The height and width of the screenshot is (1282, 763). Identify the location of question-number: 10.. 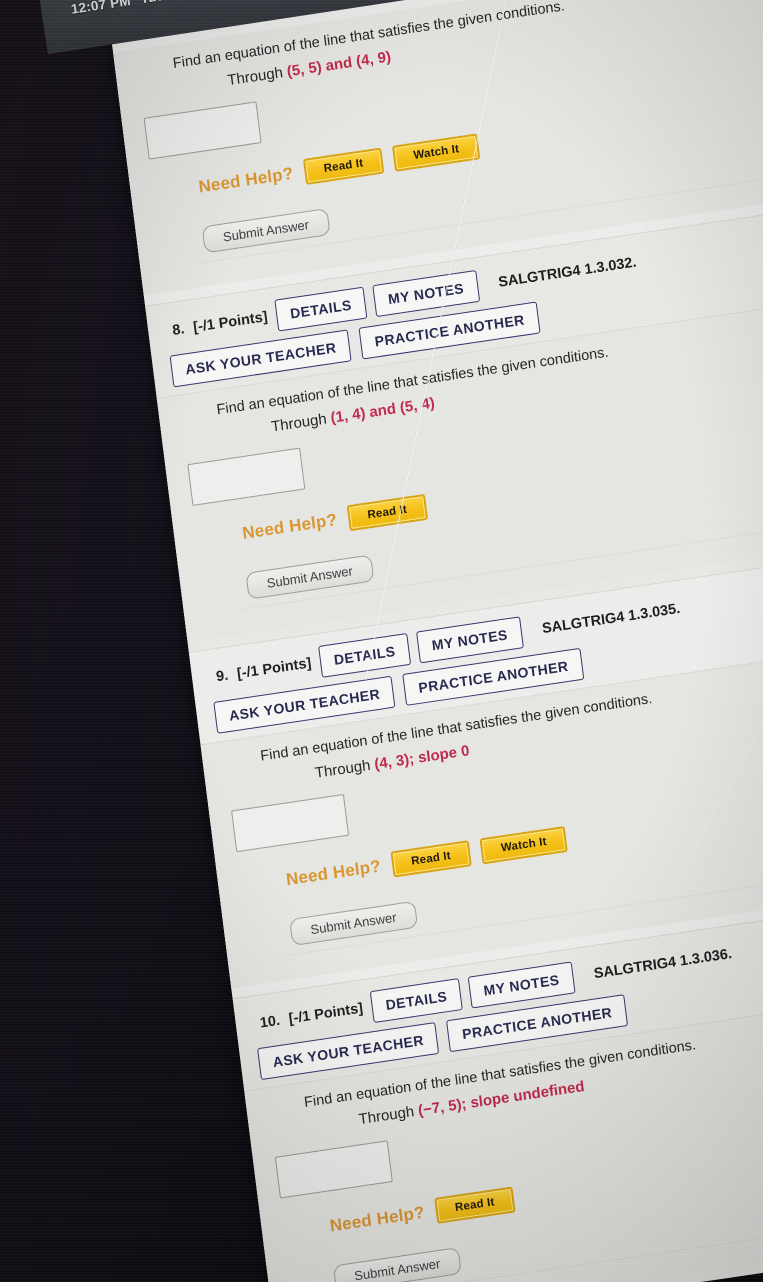
(269, 1022).